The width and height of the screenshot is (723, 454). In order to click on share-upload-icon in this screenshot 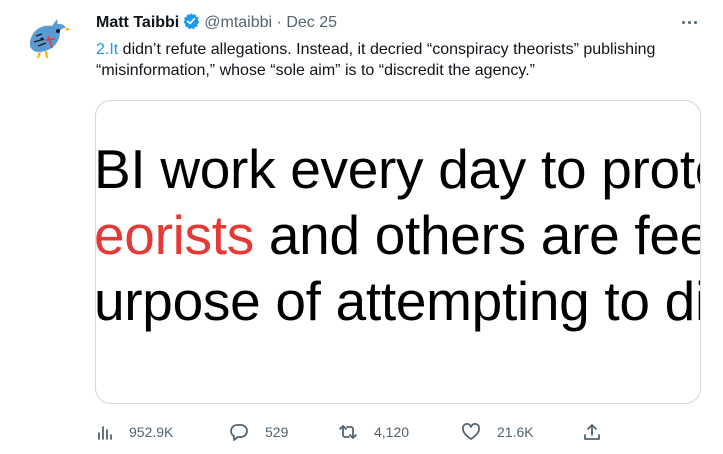, I will do `click(592, 432)`.